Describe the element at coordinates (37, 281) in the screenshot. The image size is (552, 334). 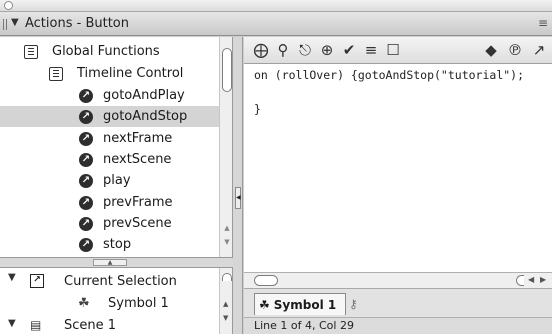
I see `current-selection-icon: ↗` at that location.